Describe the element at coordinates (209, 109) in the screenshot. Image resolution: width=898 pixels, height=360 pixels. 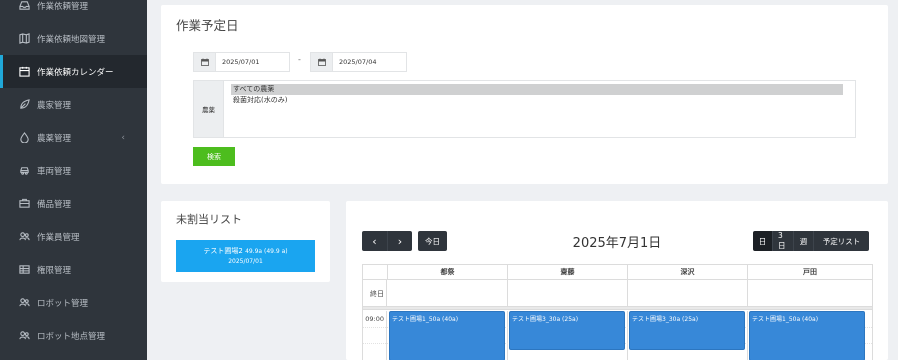
I see `pesticide-label: 農薬` at that location.